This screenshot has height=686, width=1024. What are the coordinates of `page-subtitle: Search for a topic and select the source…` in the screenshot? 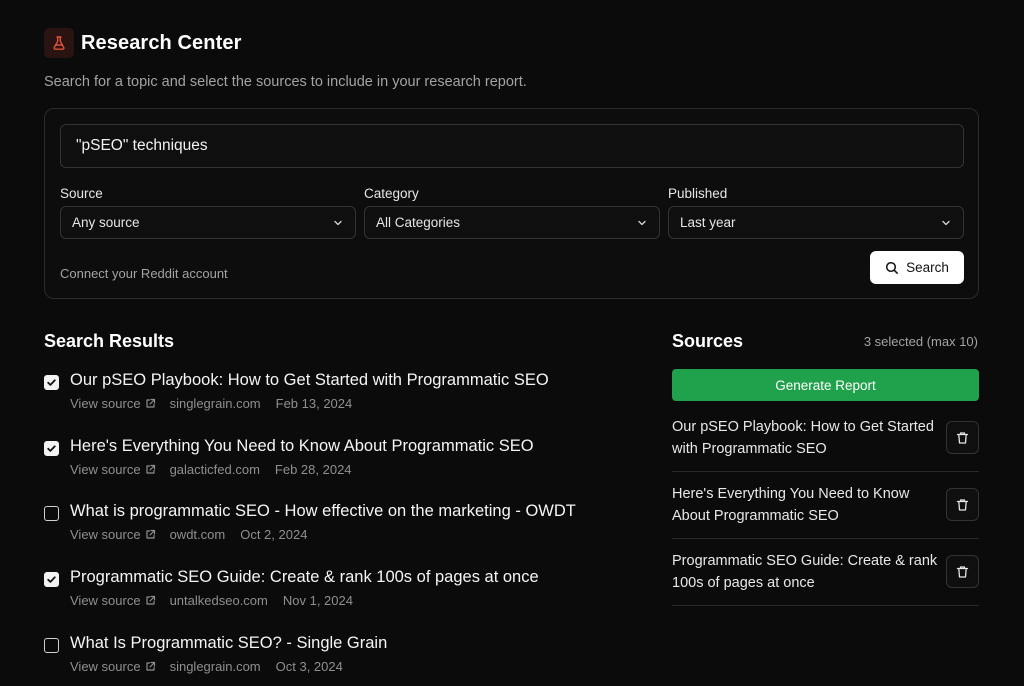 It's located at (285, 82).